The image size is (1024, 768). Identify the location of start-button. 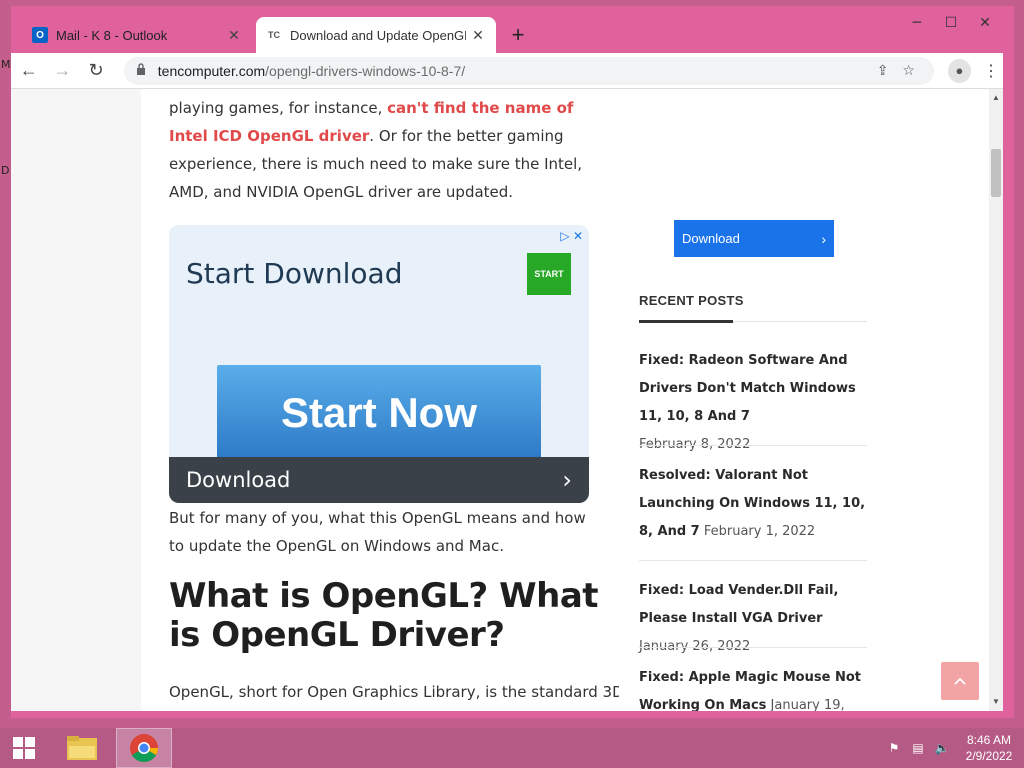
(24, 748).